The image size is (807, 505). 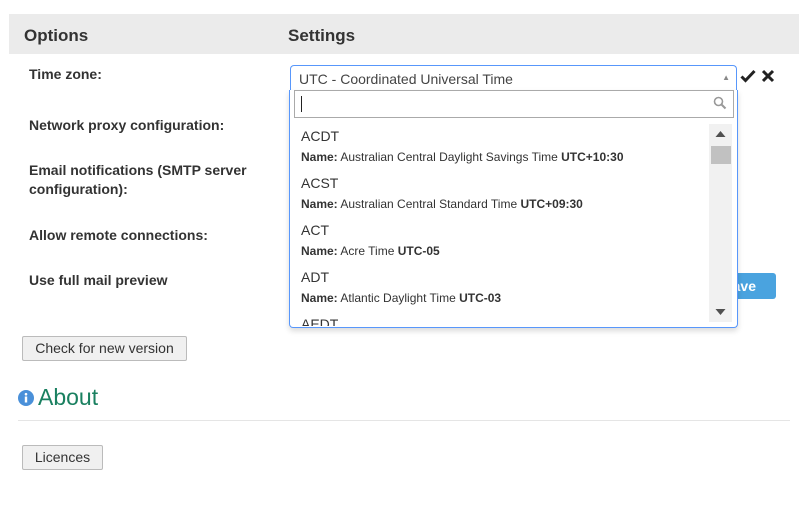 I want to click on check-new-version-button: Check for new version, so click(x=104, y=348).